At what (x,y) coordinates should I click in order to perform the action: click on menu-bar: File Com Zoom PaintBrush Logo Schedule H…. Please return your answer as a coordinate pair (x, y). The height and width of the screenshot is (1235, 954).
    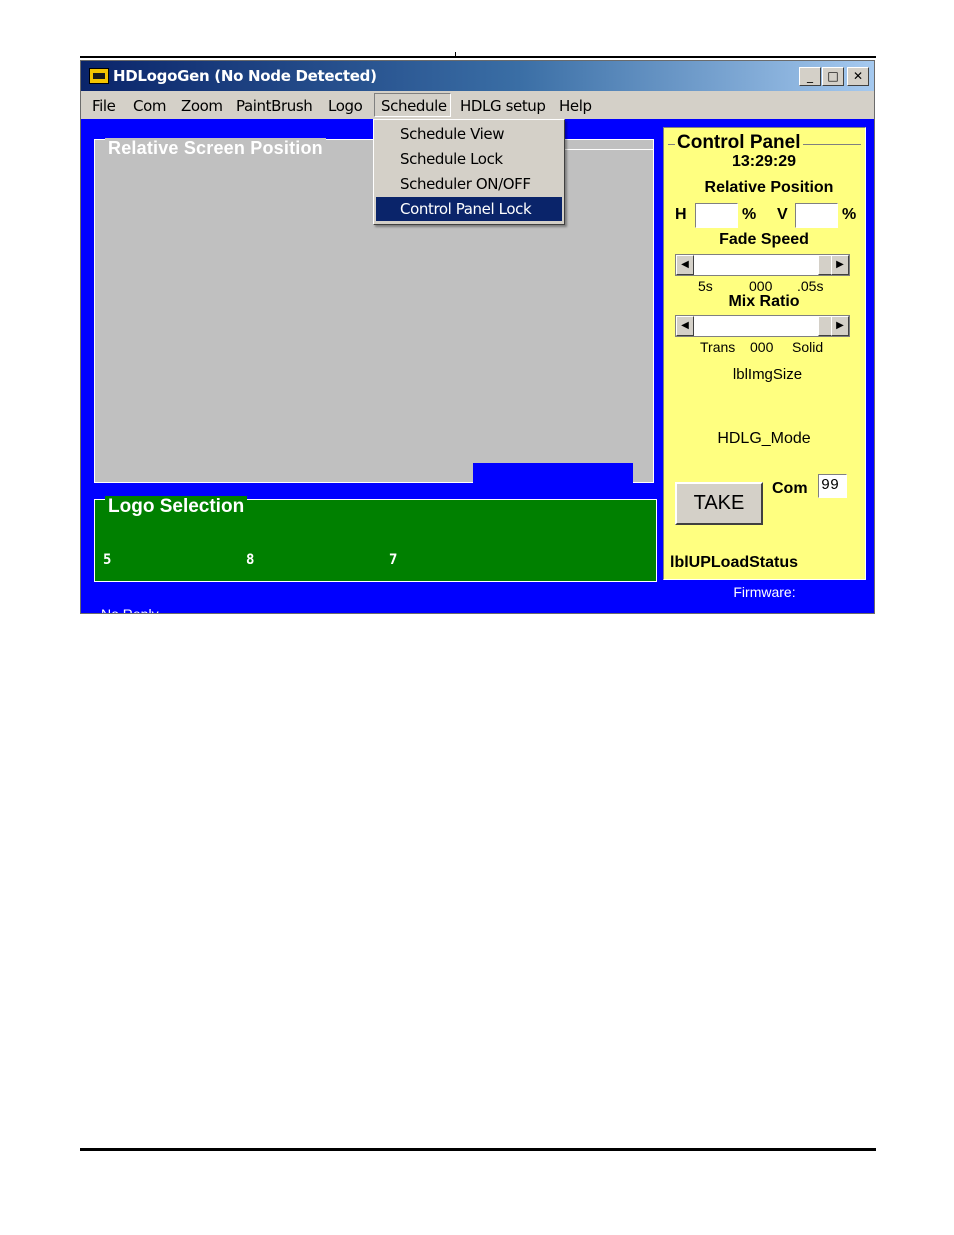
    Looking at the image, I should click on (477, 105).